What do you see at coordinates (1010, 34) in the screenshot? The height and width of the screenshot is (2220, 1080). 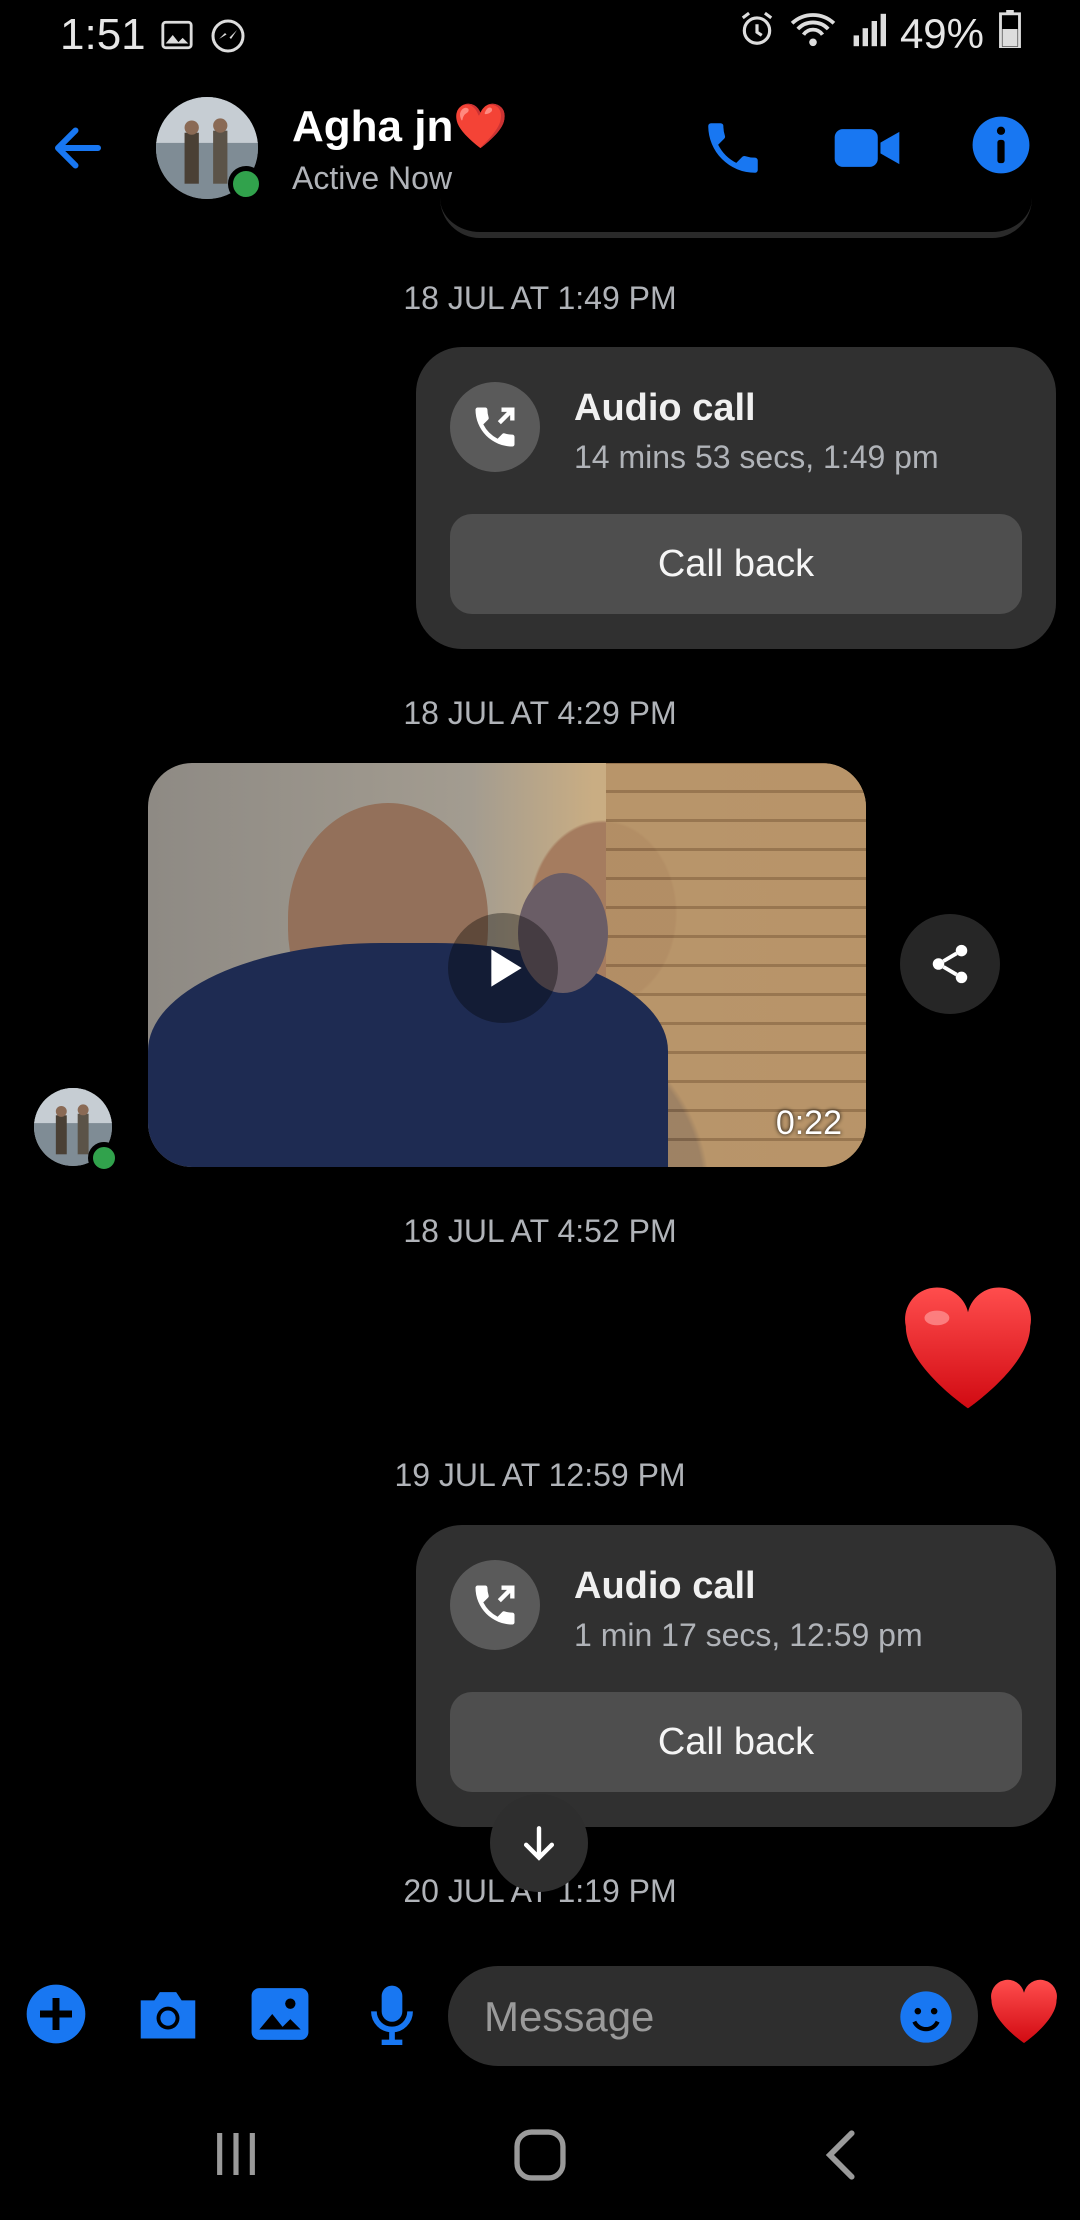 I see `battery-icon` at bounding box center [1010, 34].